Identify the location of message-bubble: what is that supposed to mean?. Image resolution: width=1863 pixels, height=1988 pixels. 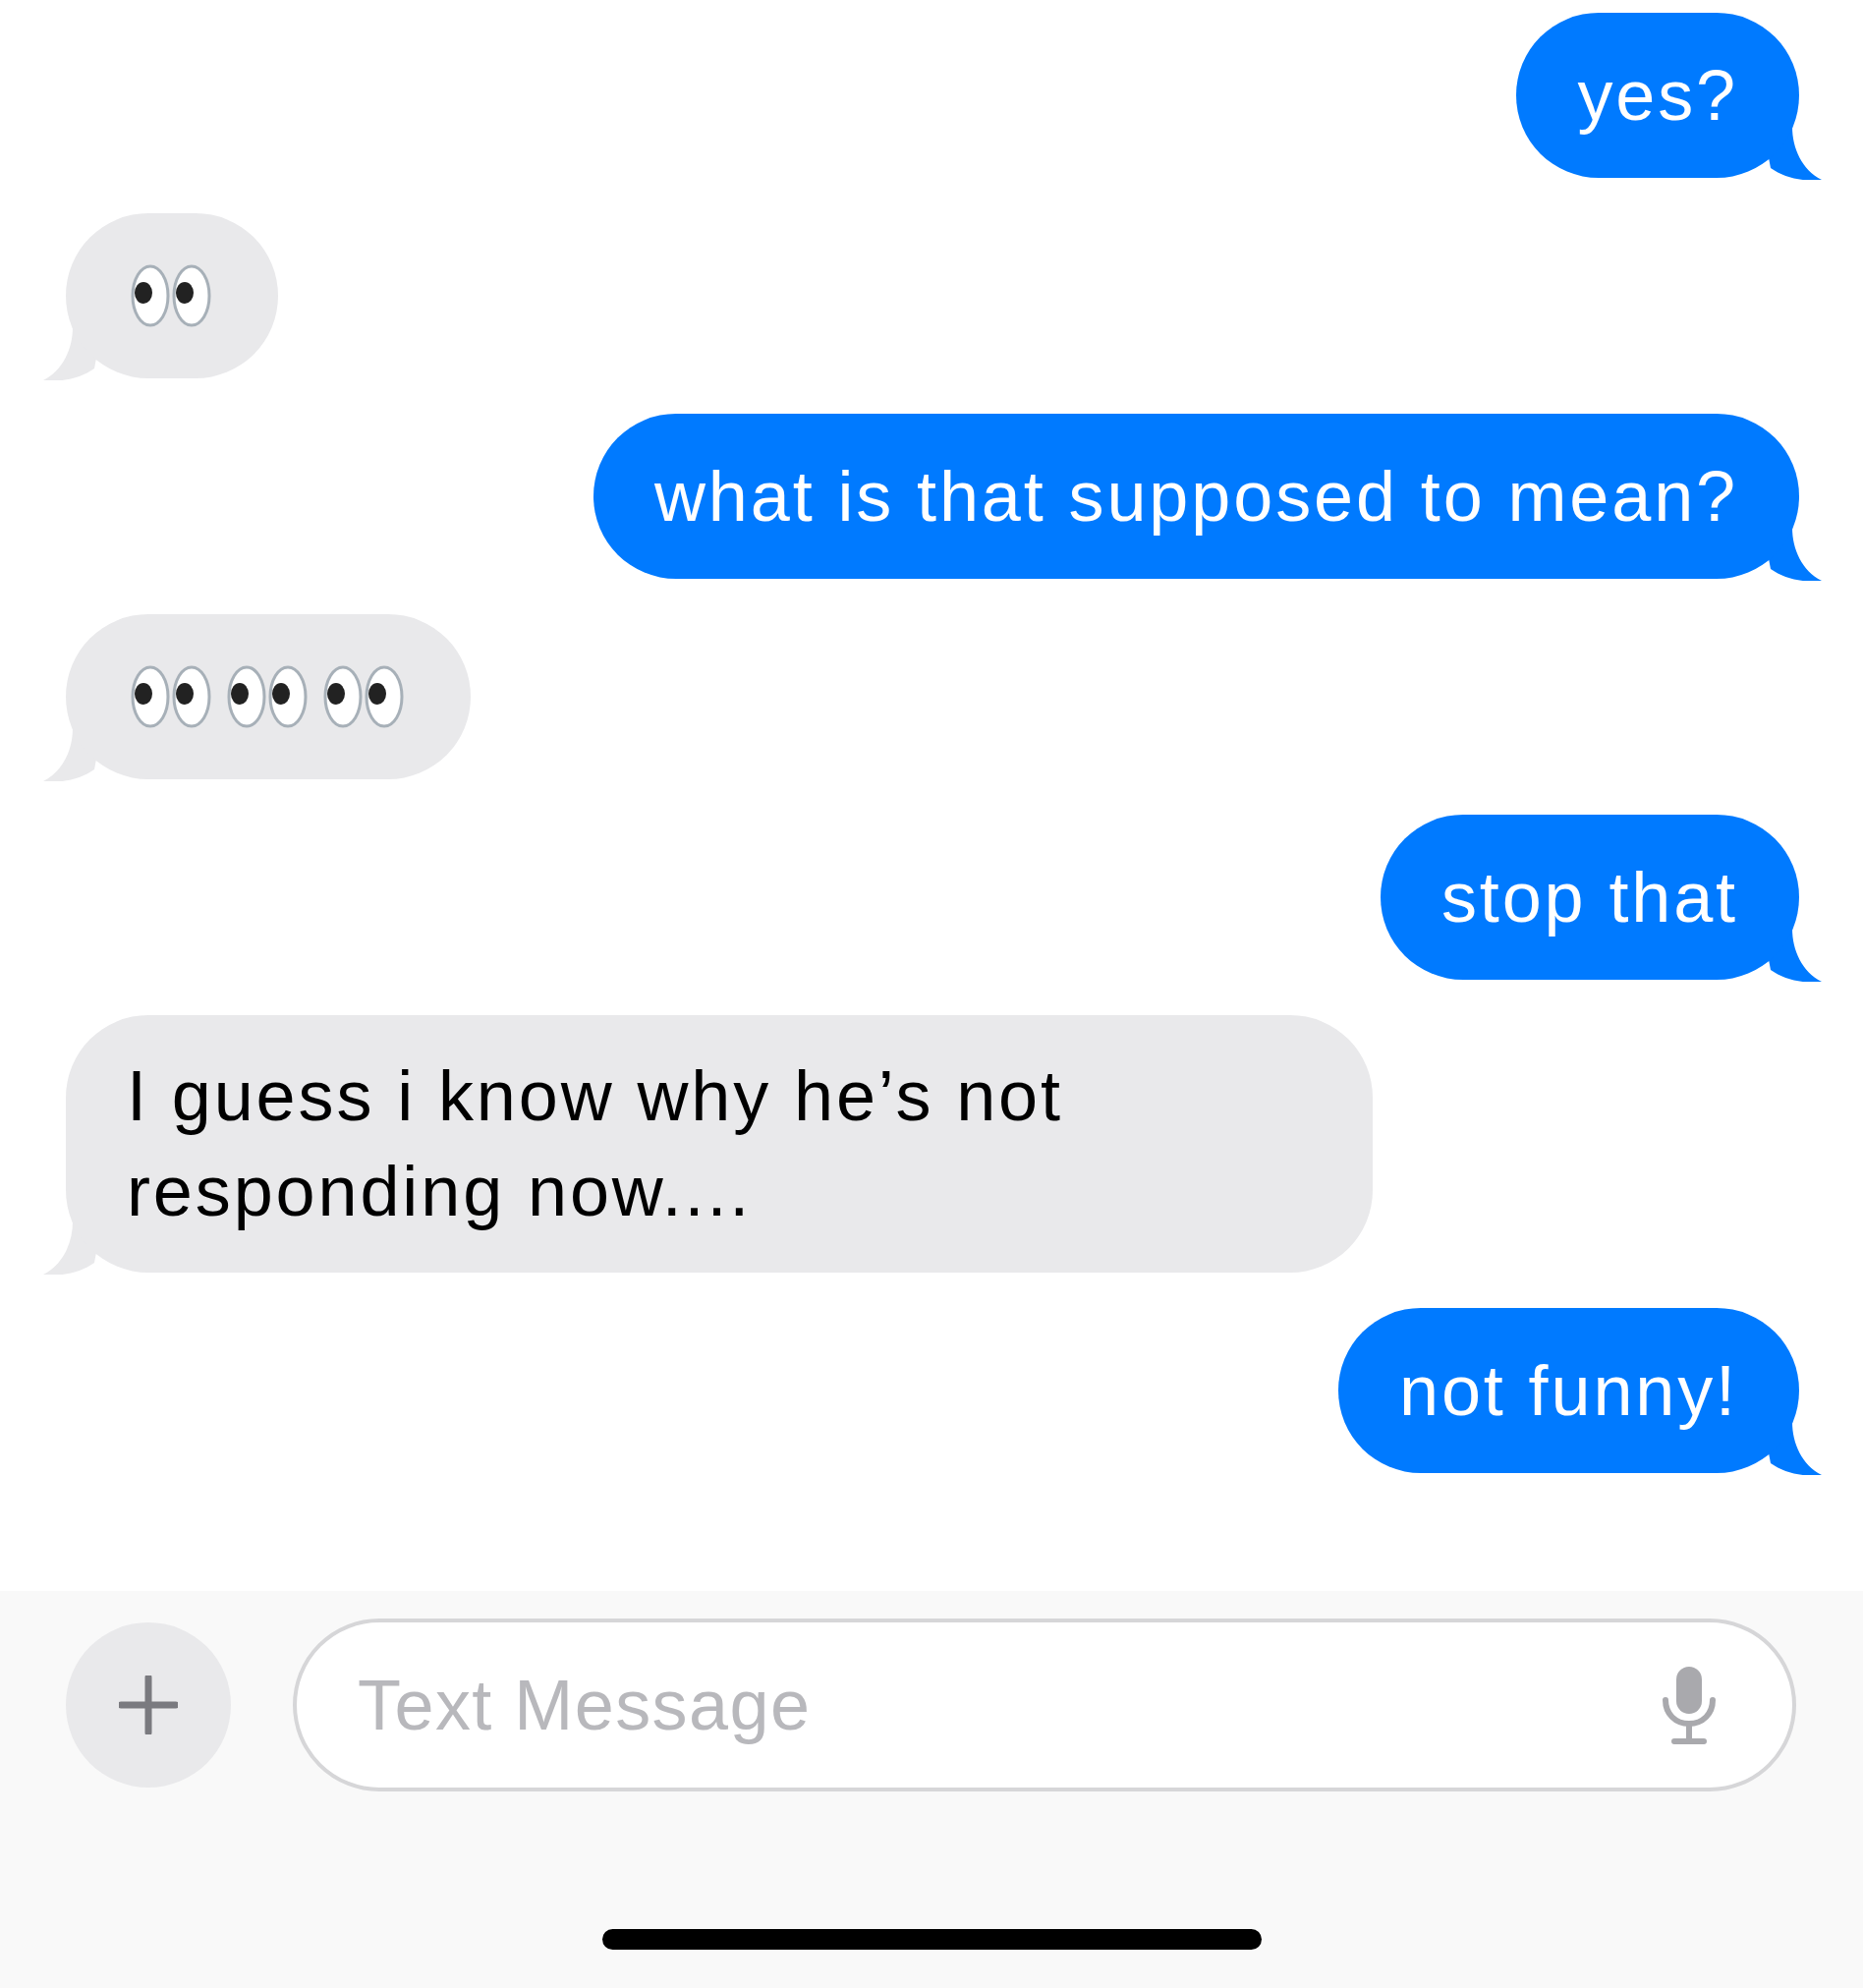
(1196, 496).